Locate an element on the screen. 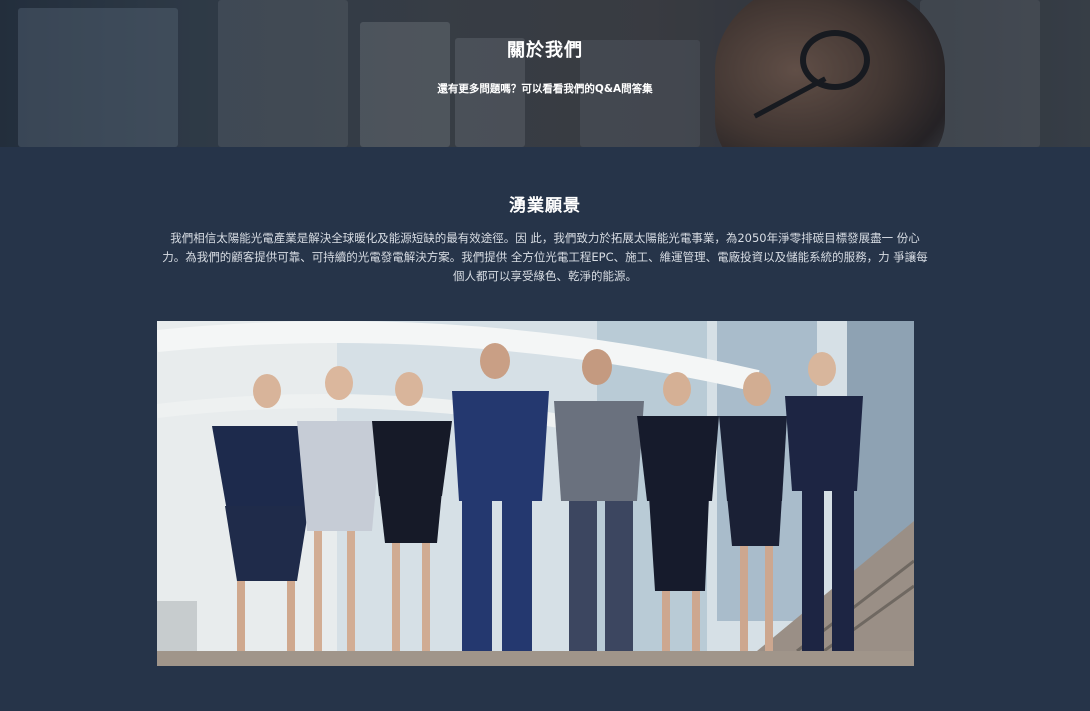 The image size is (1090, 711). faq-link-text: 還有更多問題嗎？可以看看我們的Q&A問答集 is located at coordinates (545, 88).